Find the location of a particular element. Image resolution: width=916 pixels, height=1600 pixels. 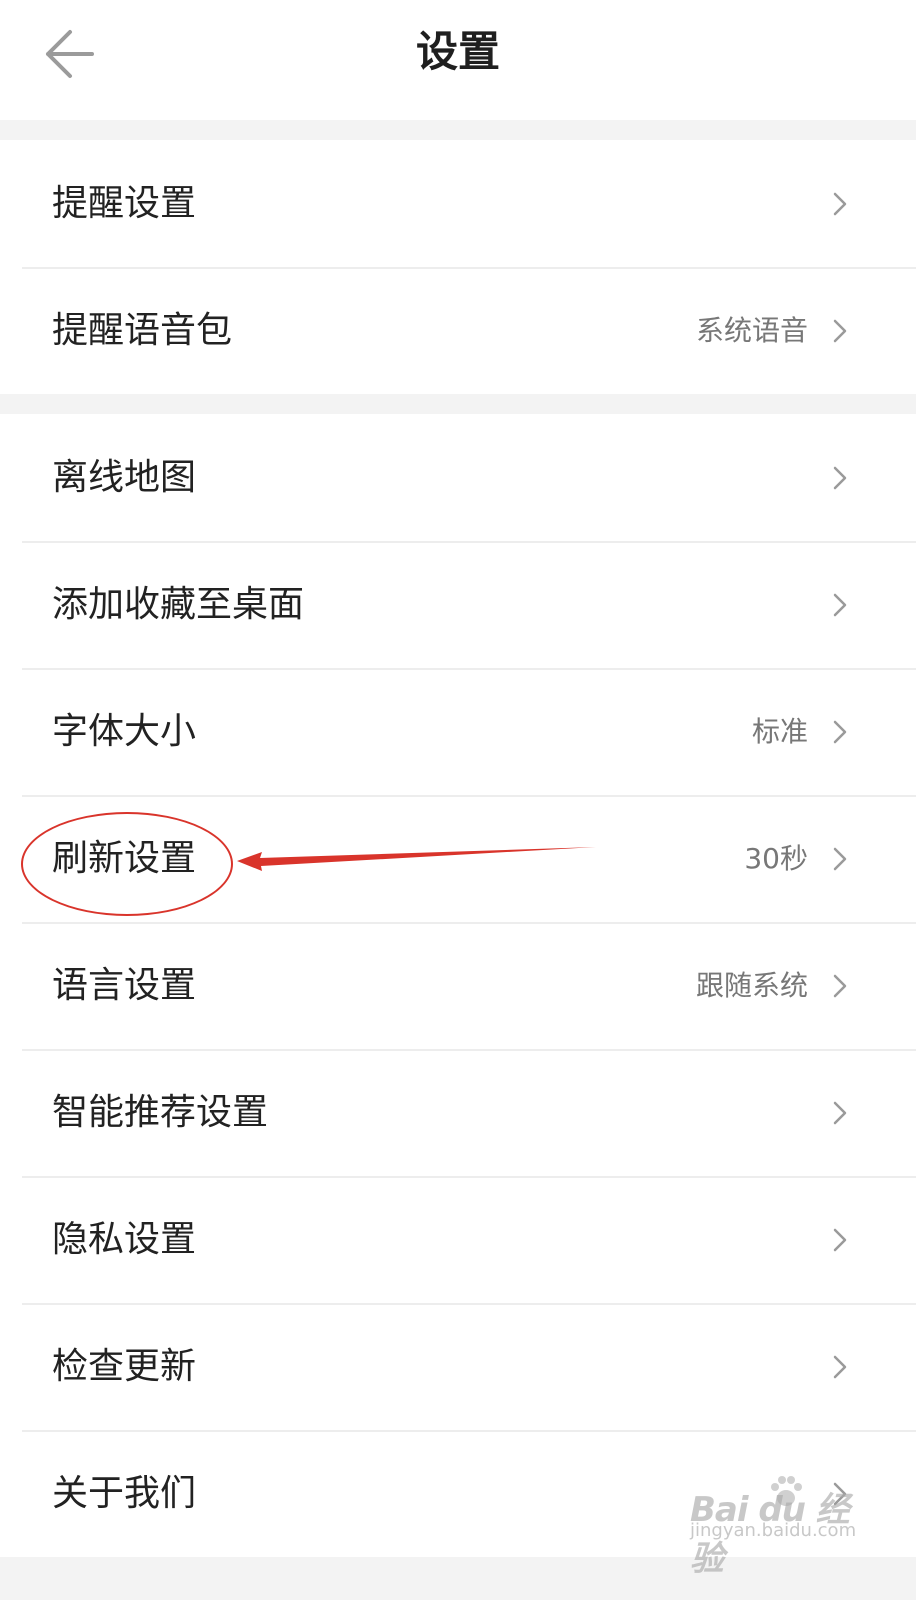

settings-item-label: 语言设置 is located at coordinates (124, 985).